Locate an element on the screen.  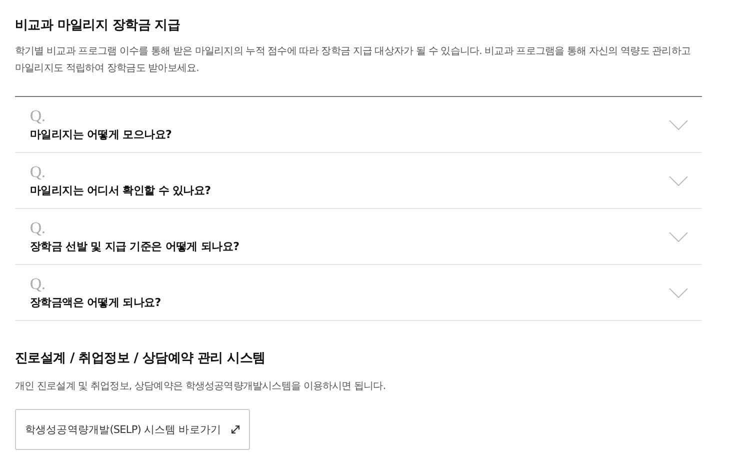
section-description: 개인 진로설계 및 취업정보, 상담예약은 학생성공역량개발시스템을 이용하시면 됩니다. is located at coordinates (201, 387).